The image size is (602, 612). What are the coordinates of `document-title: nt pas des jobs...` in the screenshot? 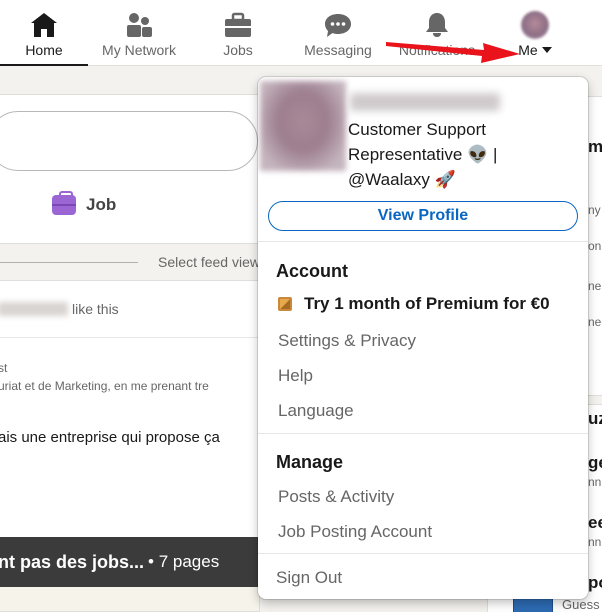 It's located at (72, 561).